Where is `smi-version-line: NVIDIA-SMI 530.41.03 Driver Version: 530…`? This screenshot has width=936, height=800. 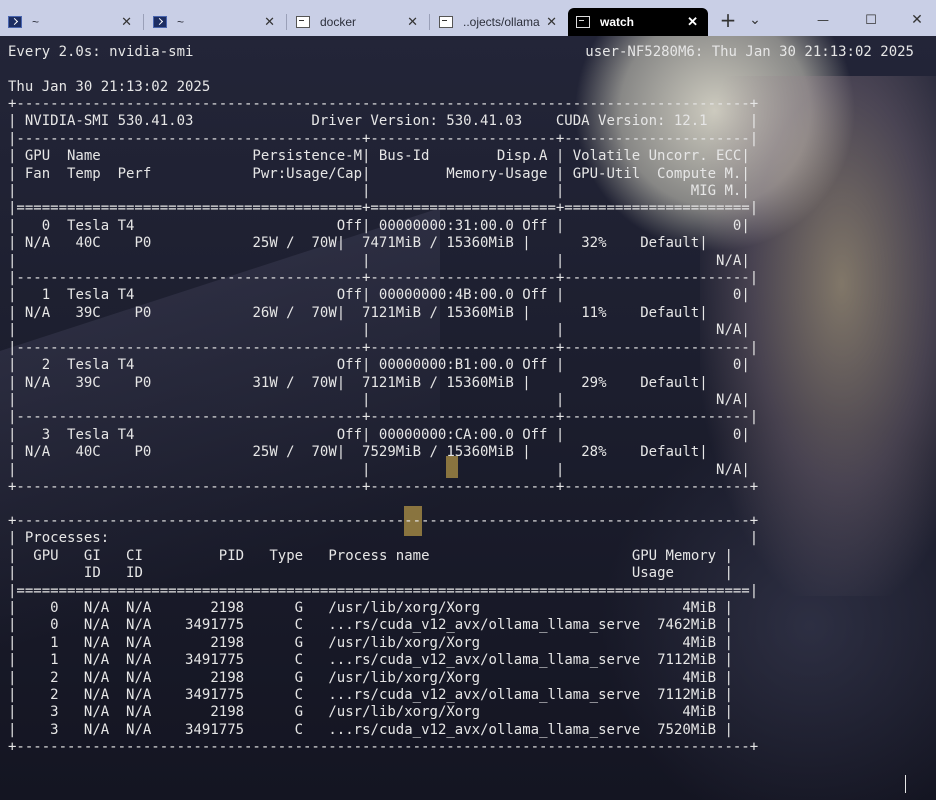 smi-version-line: NVIDIA-SMI 530.41.03 Driver Version: 530… is located at coordinates (383, 121).